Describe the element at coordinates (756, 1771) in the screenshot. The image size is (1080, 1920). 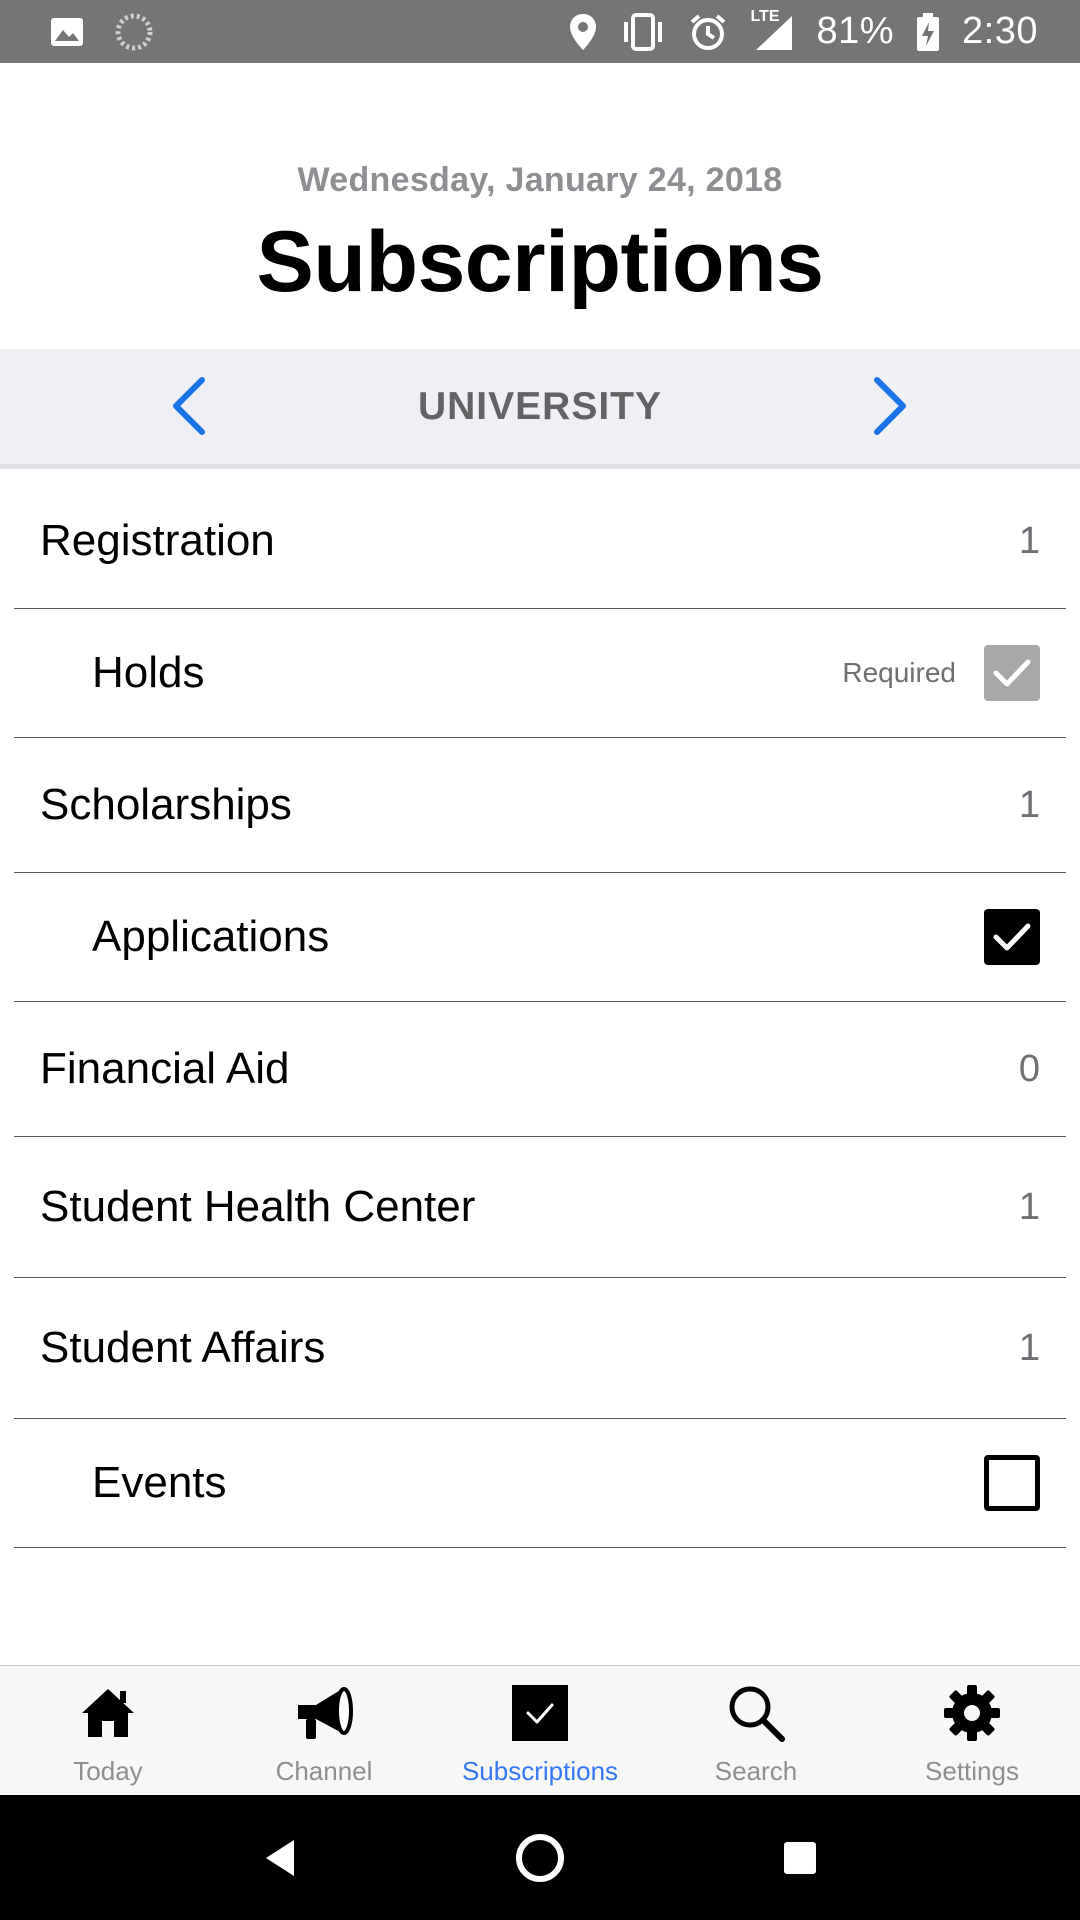
I see `tab-label: Search` at that location.